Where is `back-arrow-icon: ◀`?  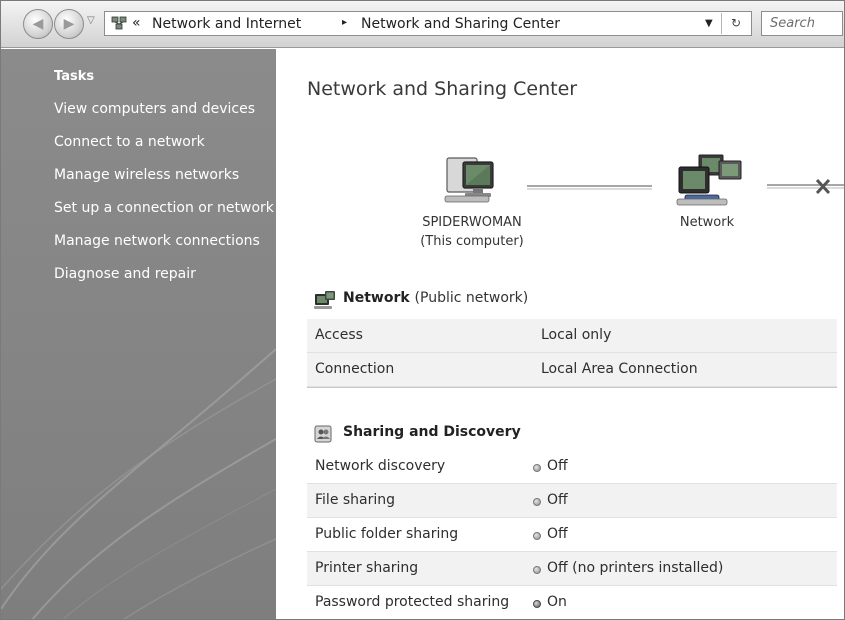 back-arrow-icon: ◀ is located at coordinates (38, 24).